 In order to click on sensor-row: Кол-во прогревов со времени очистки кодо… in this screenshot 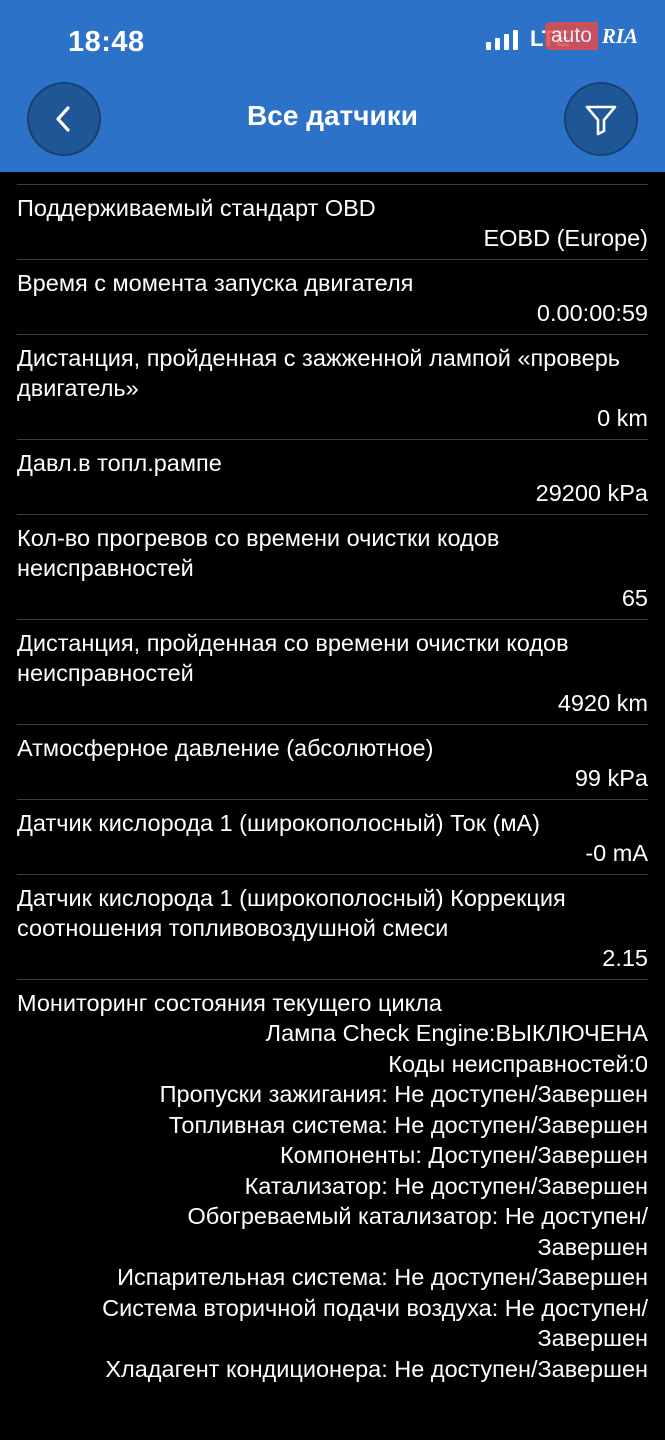, I will do `click(332, 567)`.